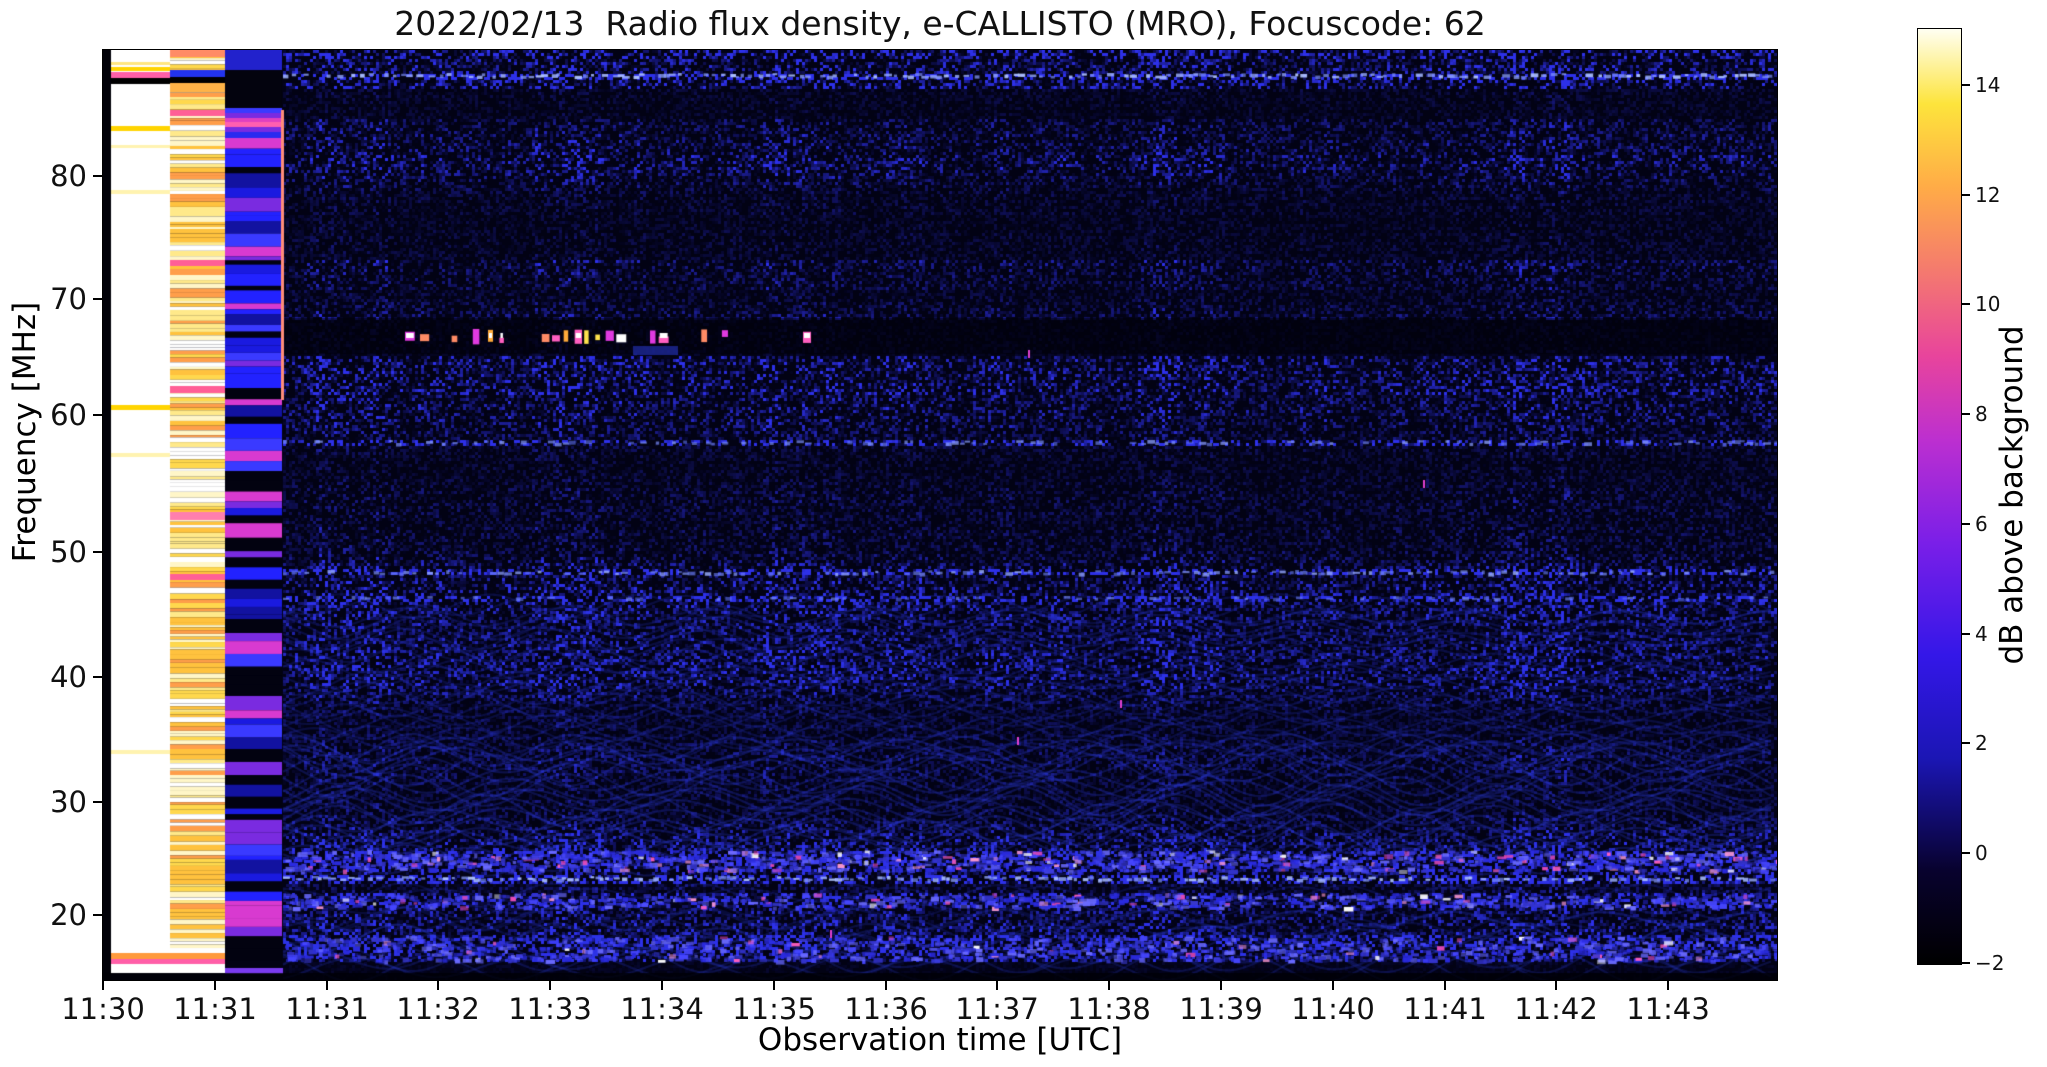 The width and height of the screenshot is (2047, 1067). Describe the element at coordinates (997, 1009) in the screenshot. I see `x-tick-label: 11:37` at that location.